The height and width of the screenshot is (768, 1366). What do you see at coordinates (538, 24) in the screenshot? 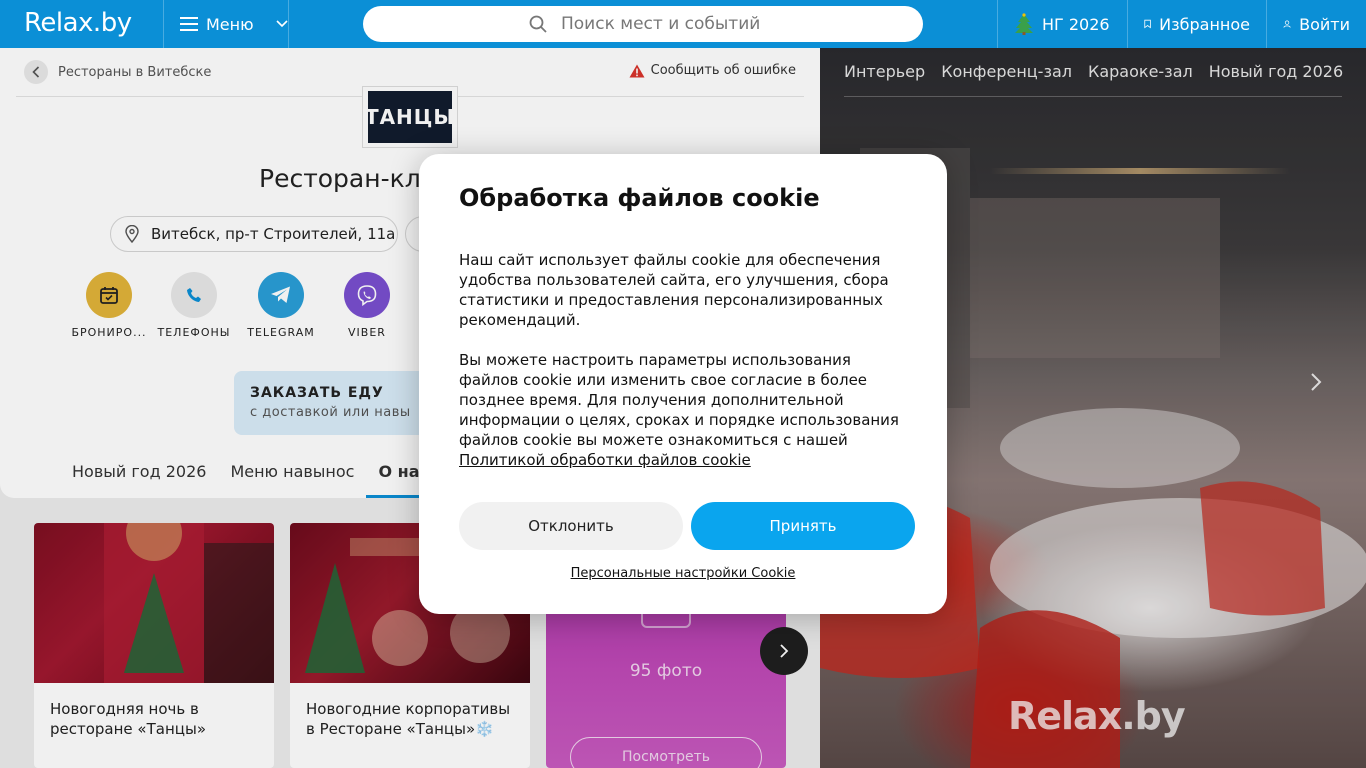
I see `search-icon` at bounding box center [538, 24].